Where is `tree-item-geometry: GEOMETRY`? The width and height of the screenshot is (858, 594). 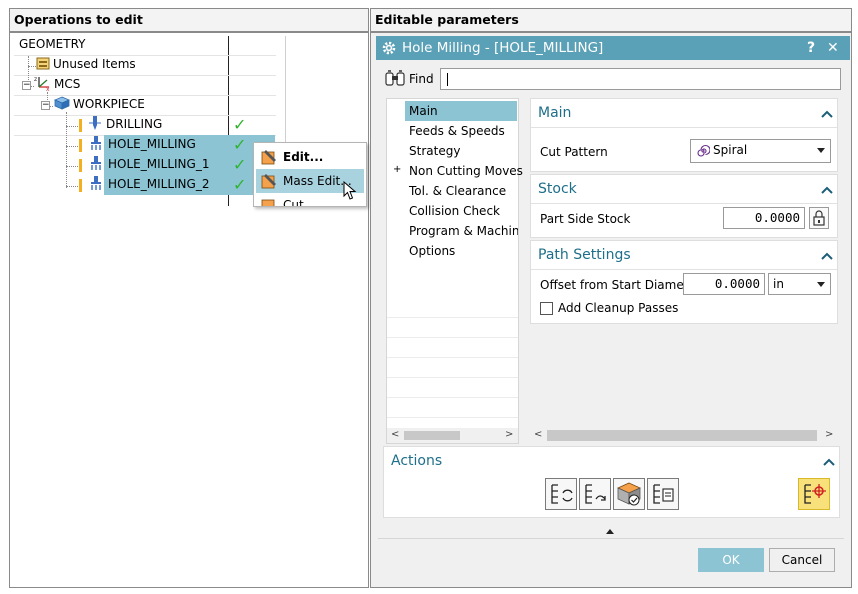 tree-item-geometry: GEOMETRY is located at coordinates (52, 44).